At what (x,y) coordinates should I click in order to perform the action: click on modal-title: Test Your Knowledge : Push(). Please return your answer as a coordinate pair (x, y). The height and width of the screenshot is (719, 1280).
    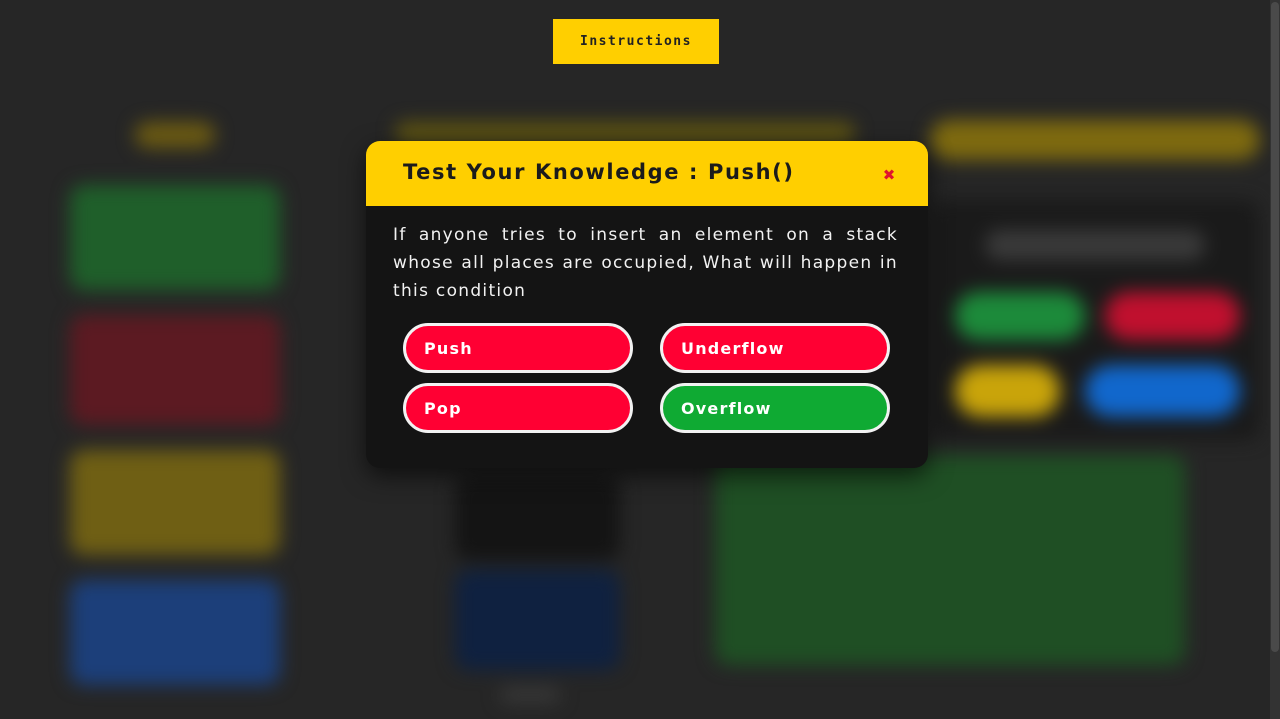
    Looking at the image, I should click on (599, 172).